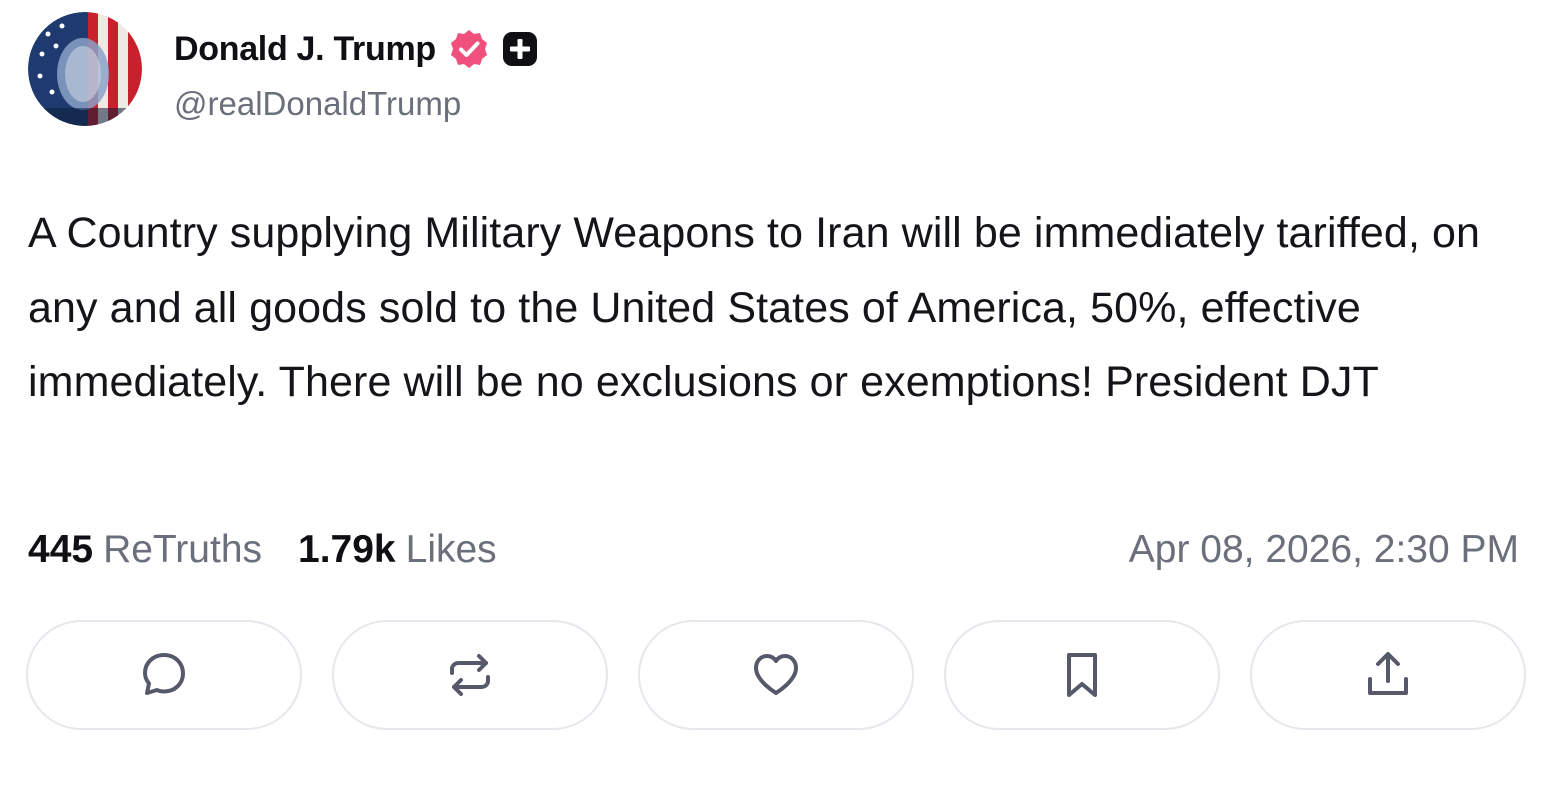  I want to click on avatar-image, so click(85, 69).